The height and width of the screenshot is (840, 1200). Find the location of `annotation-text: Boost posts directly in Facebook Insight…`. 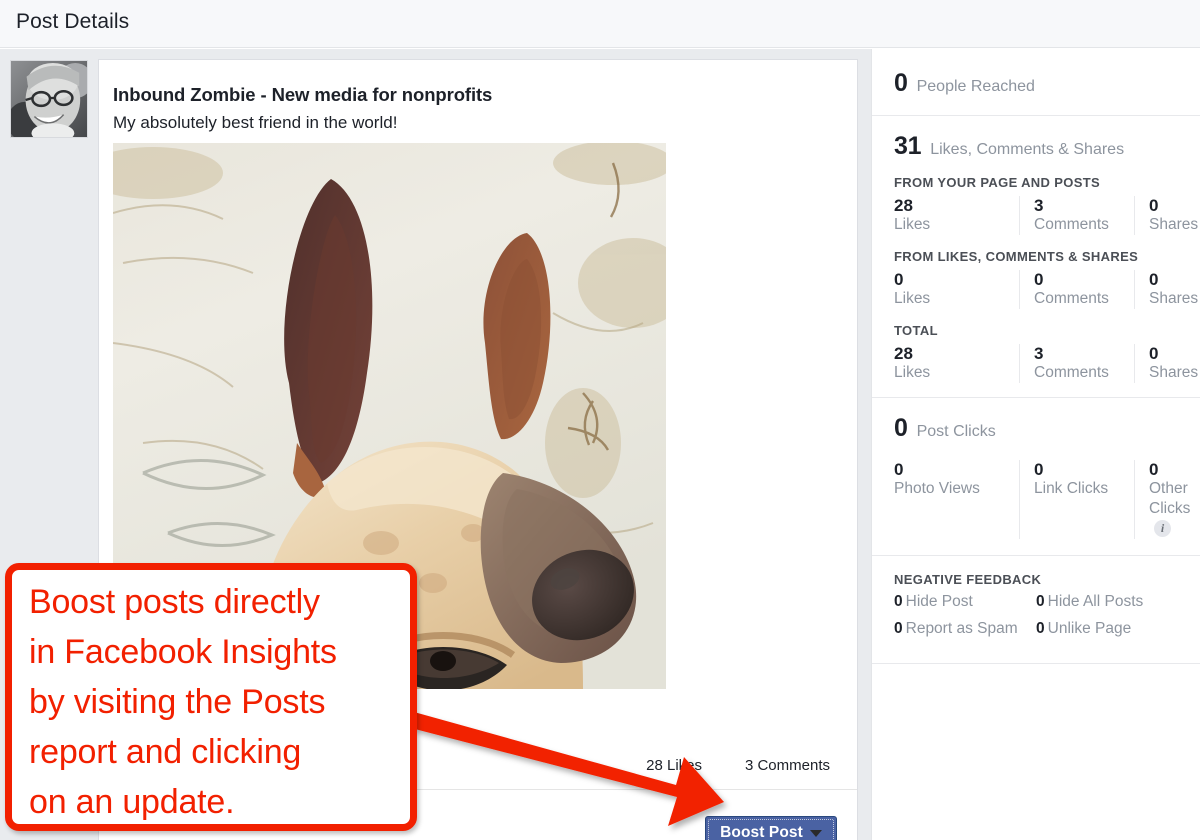

annotation-text: Boost posts directly in Facebook Insight… is located at coordinates (216, 702).